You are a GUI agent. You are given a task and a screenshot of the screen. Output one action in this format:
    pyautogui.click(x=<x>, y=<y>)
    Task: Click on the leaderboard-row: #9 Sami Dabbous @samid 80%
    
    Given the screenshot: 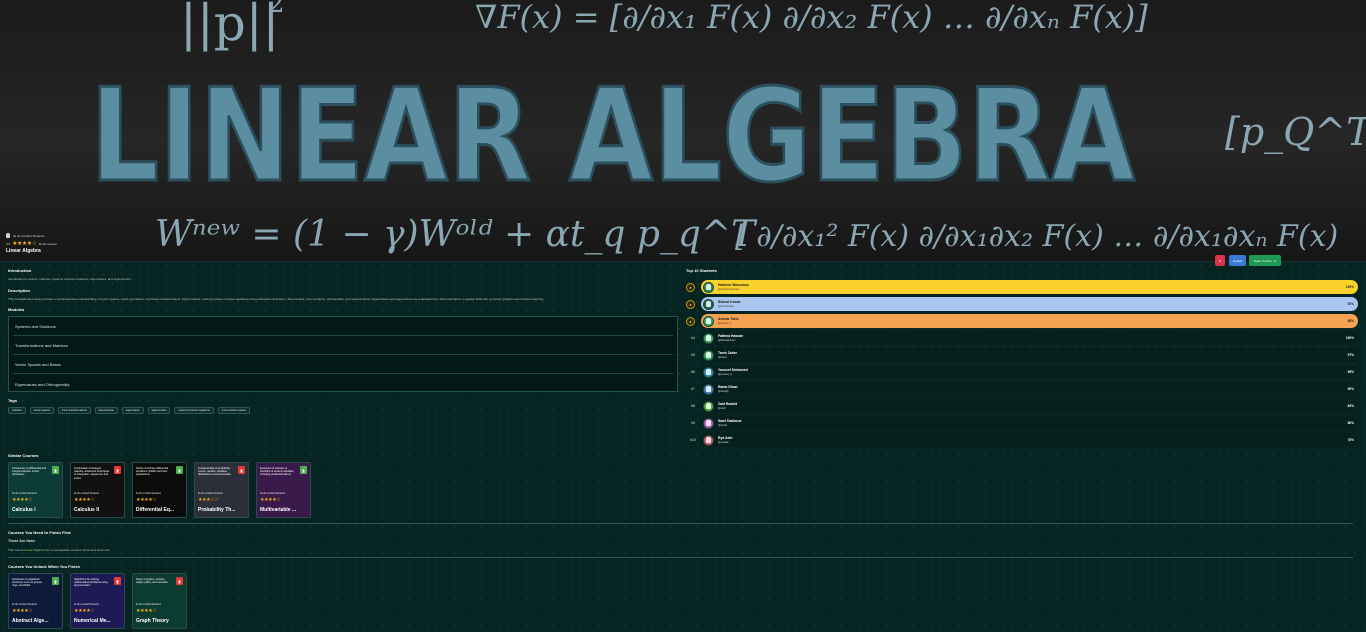 What is the action you would take?
    pyautogui.click(x=1022, y=423)
    